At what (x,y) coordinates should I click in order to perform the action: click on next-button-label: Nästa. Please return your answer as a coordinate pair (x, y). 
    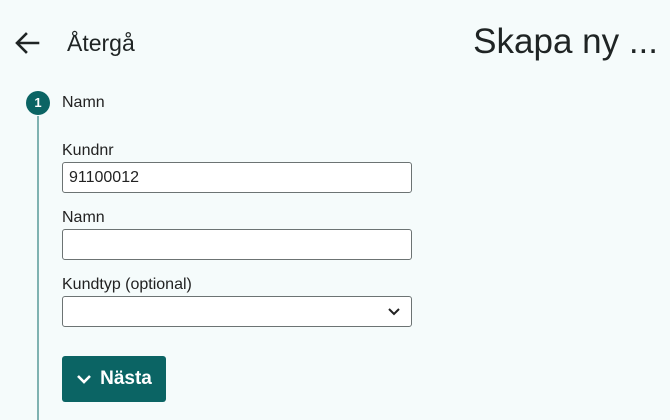
    Looking at the image, I should click on (126, 378).